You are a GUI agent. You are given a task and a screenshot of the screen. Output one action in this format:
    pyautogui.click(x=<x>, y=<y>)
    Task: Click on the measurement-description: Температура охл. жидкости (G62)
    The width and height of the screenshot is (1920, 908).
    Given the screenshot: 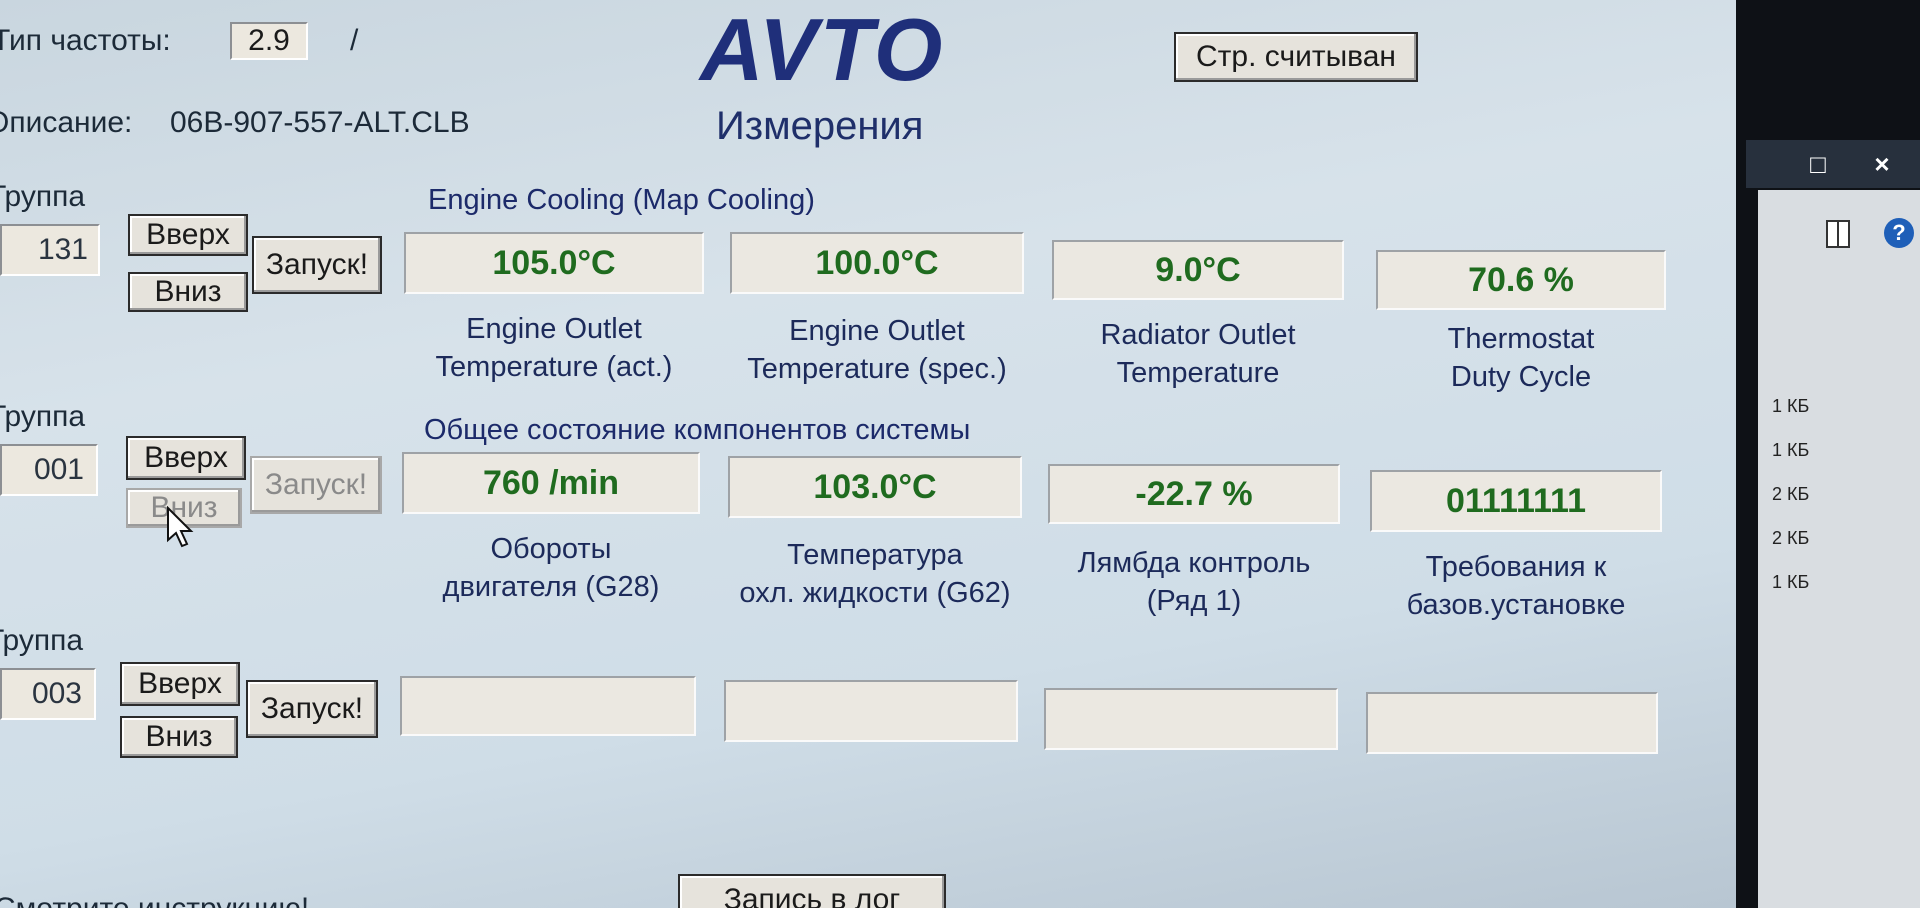 What is the action you would take?
    pyautogui.click(x=875, y=574)
    